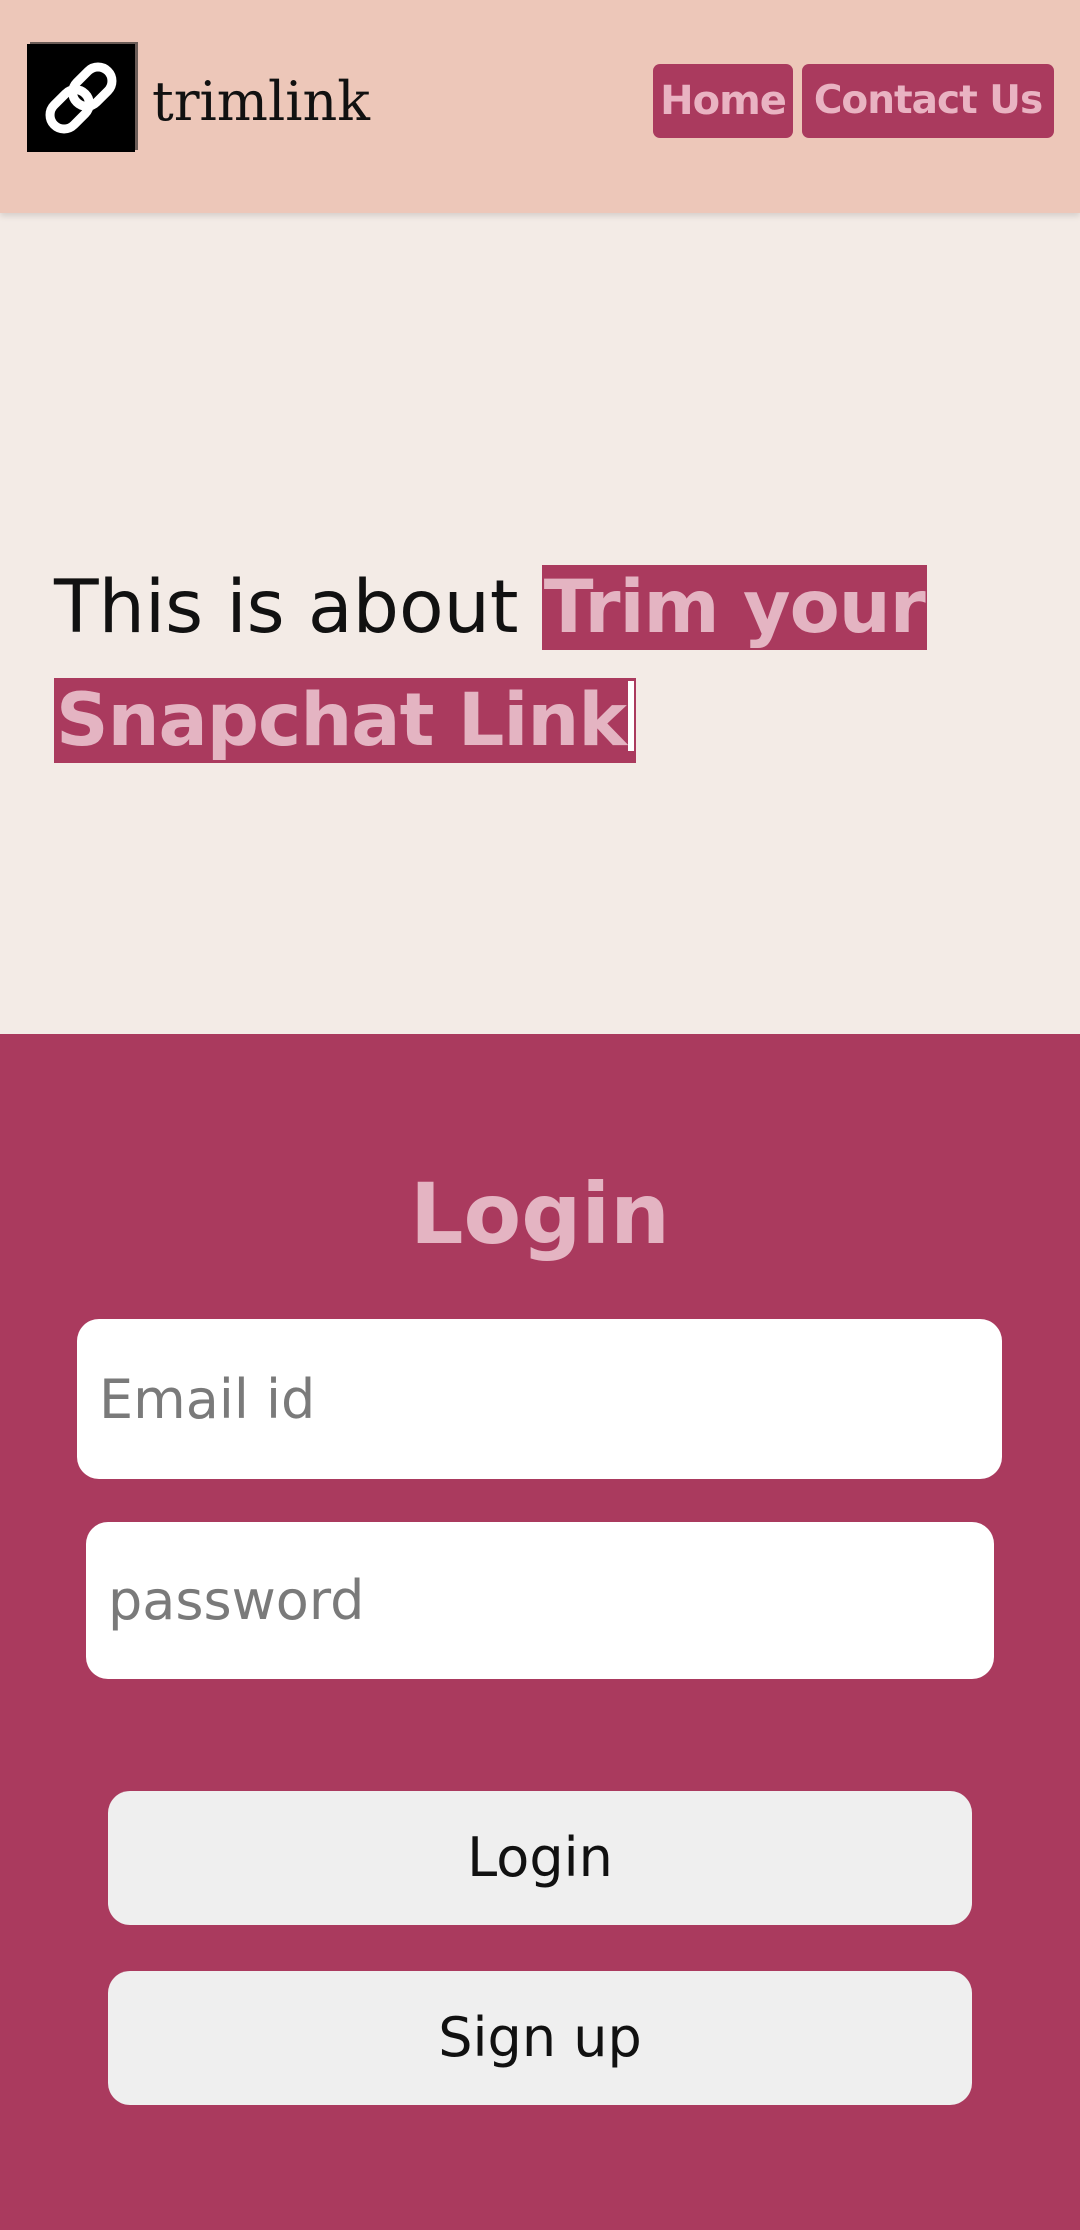  What do you see at coordinates (630, 716) in the screenshot?
I see `typing-cursor` at bounding box center [630, 716].